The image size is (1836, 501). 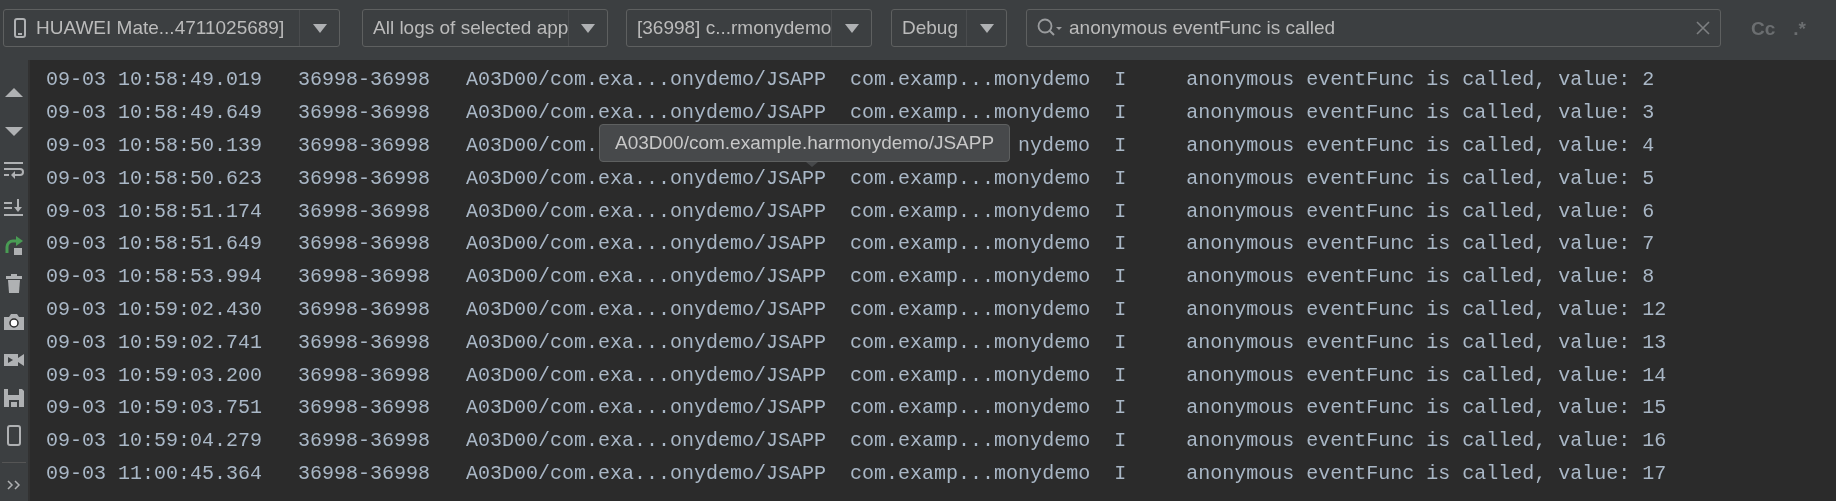 I want to click on log-message: anonymous eventFunc is called, value: 14, so click(x=1426, y=375).